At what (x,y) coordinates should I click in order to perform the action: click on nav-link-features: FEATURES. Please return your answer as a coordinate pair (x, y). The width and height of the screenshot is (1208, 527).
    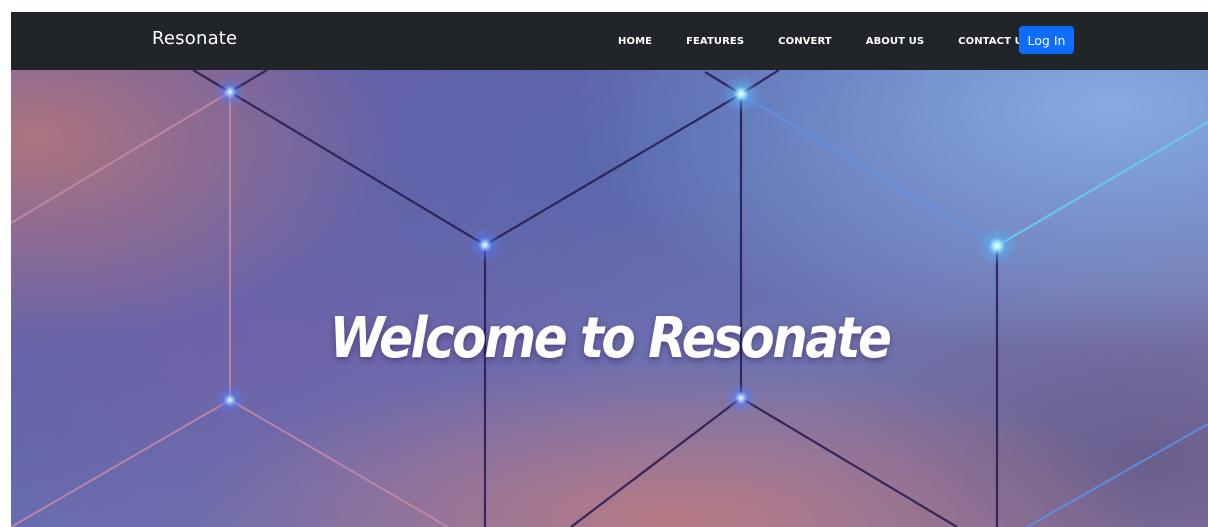
    Looking at the image, I should click on (715, 41).